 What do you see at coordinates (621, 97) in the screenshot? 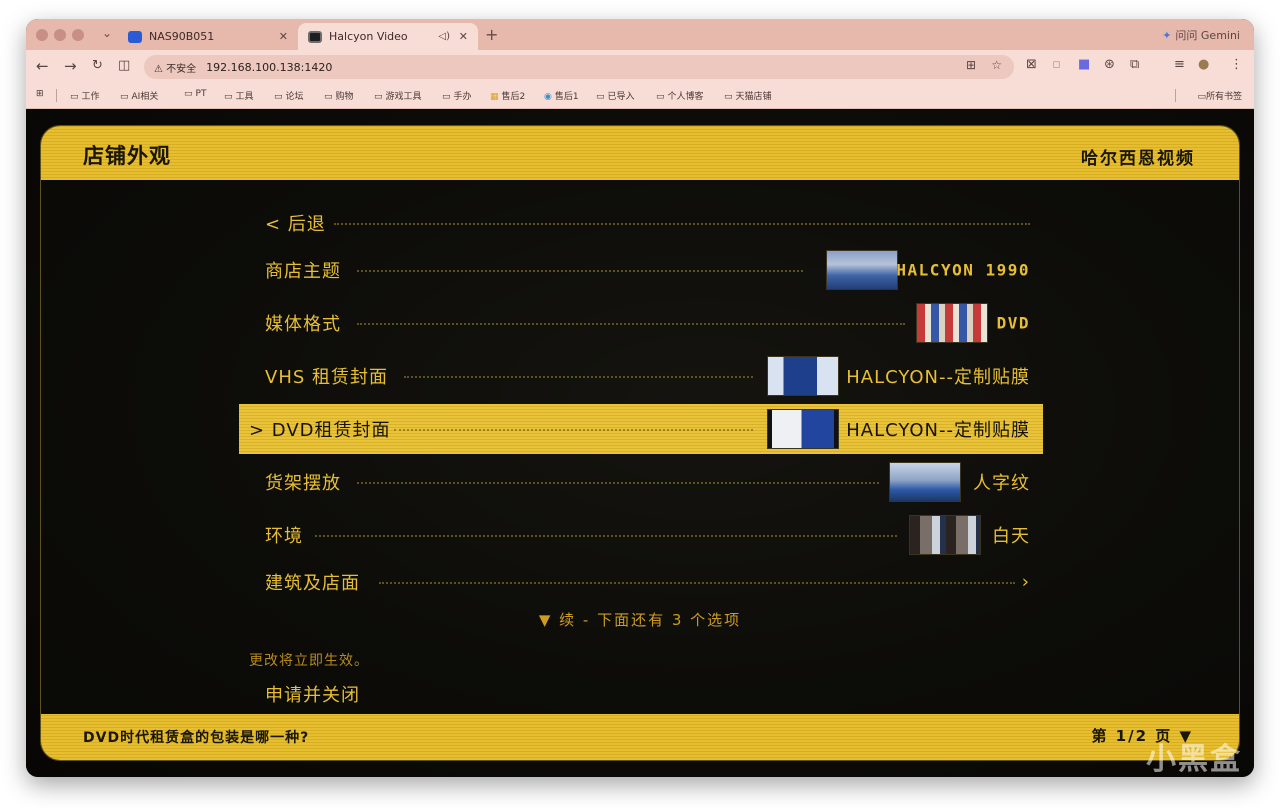
I see `bookmark-label: 已导入` at bounding box center [621, 97].